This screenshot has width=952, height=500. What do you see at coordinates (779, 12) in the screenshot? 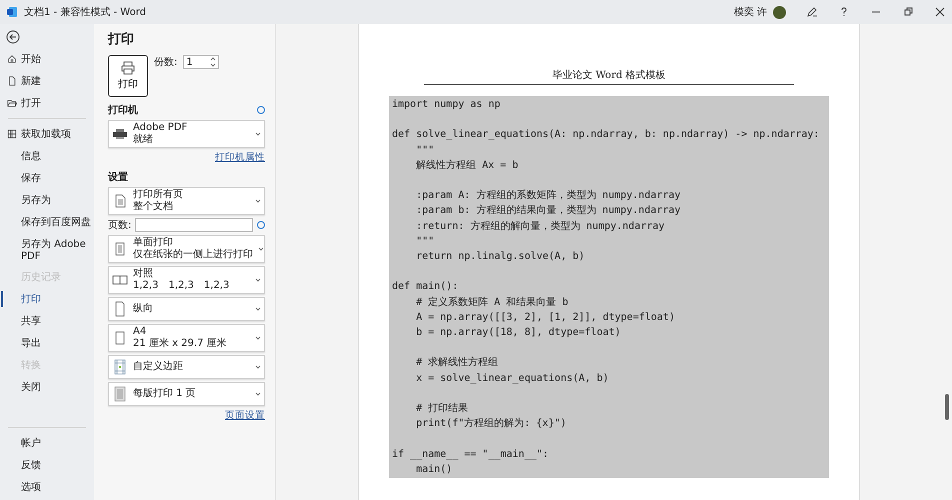
I see `avatar-icon` at bounding box center [779, 12].